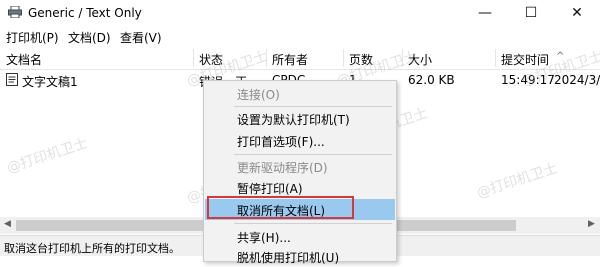 This screenshot has height=267, width=600. What do you see at coordinates (141, 37) in the screenshot?
I see `menu-view: 查看(V)` at bounding box center [141, 37].